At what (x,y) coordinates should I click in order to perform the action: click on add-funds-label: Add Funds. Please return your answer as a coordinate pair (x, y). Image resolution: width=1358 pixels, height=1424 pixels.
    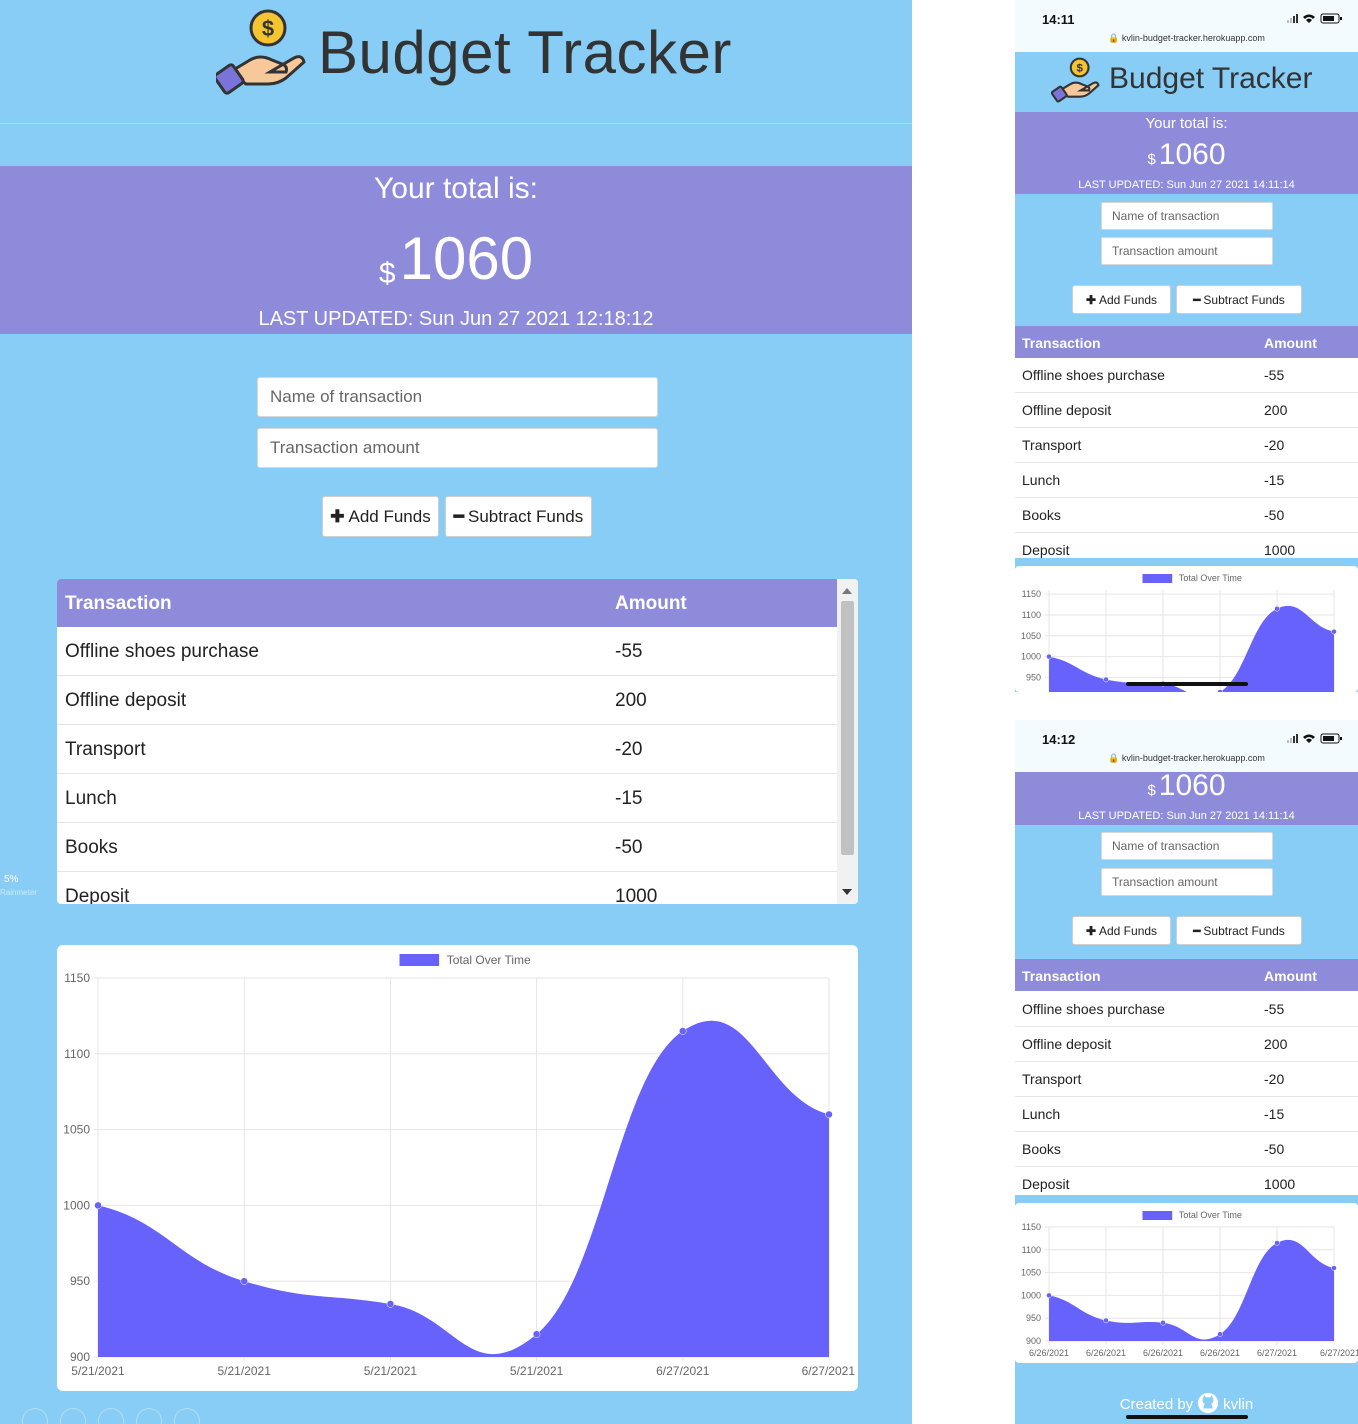
    Looking at the image, I should click on (389, 516).